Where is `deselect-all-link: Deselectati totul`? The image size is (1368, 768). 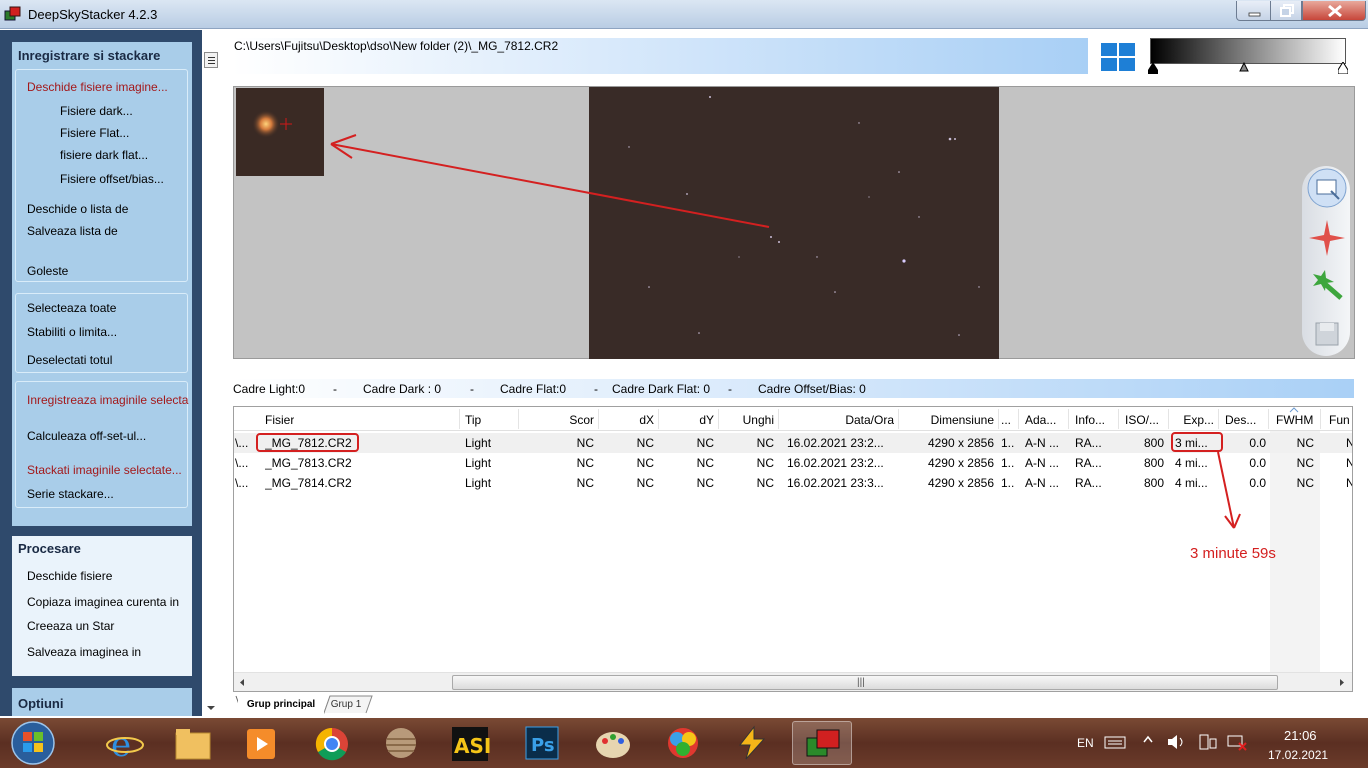 deselect-all-link: Deselectati totul is located at coordinates (69, 360).